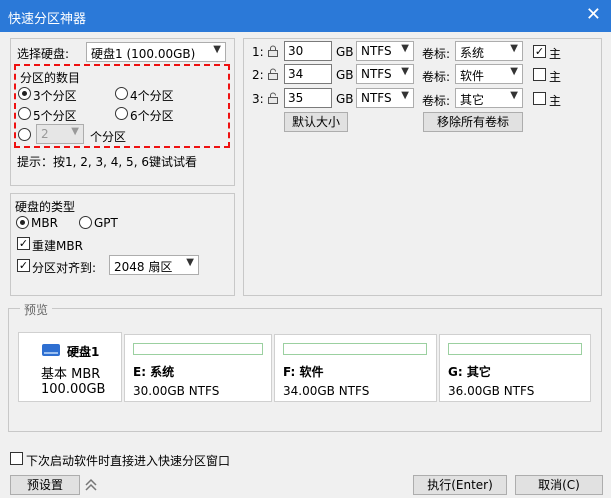  Describe the element at coordinates (345, 52) in the screenshot. I see `partition-1-unit: GB` at that location.